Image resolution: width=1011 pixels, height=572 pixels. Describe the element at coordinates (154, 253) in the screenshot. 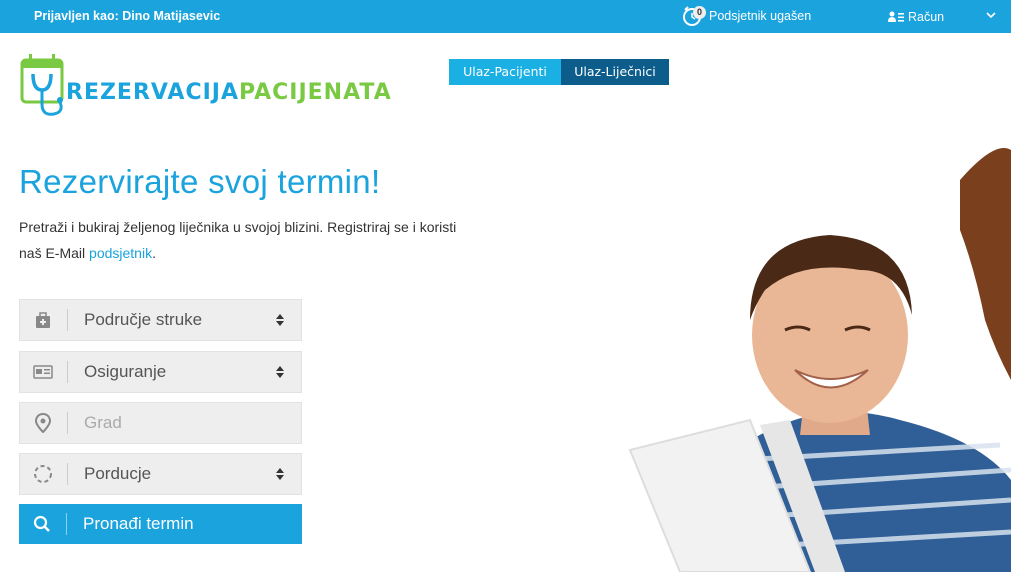

I see `subline-end: .` at that location.